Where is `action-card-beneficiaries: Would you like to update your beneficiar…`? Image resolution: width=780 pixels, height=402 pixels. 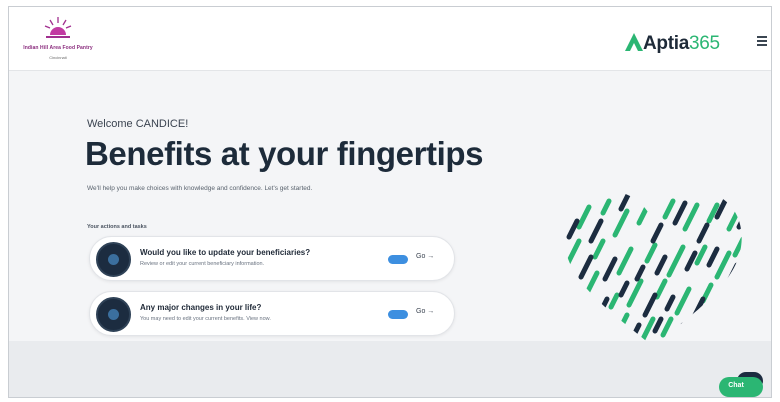 action-card-beneficiaries: Would you like to update your beneficiar… is located at coordinates (272, 258).